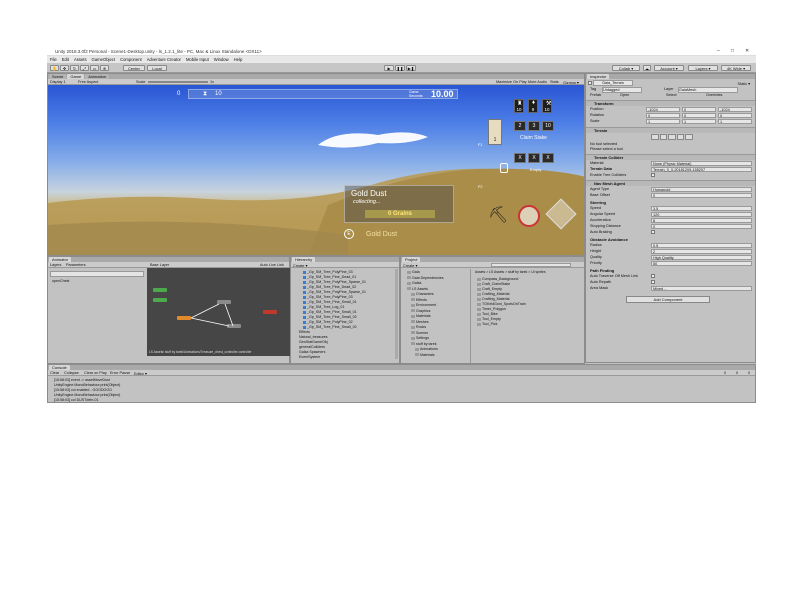 This screenshot has height=600, width=800. I want to click on object-name-field: Gaia_Terrain, so click(613, 83).